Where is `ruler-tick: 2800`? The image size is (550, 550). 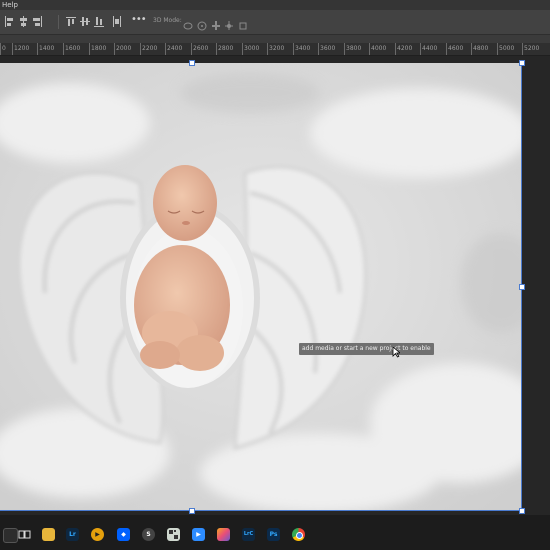
ruler-tick: 2800 is located at coordinates (224, 49).